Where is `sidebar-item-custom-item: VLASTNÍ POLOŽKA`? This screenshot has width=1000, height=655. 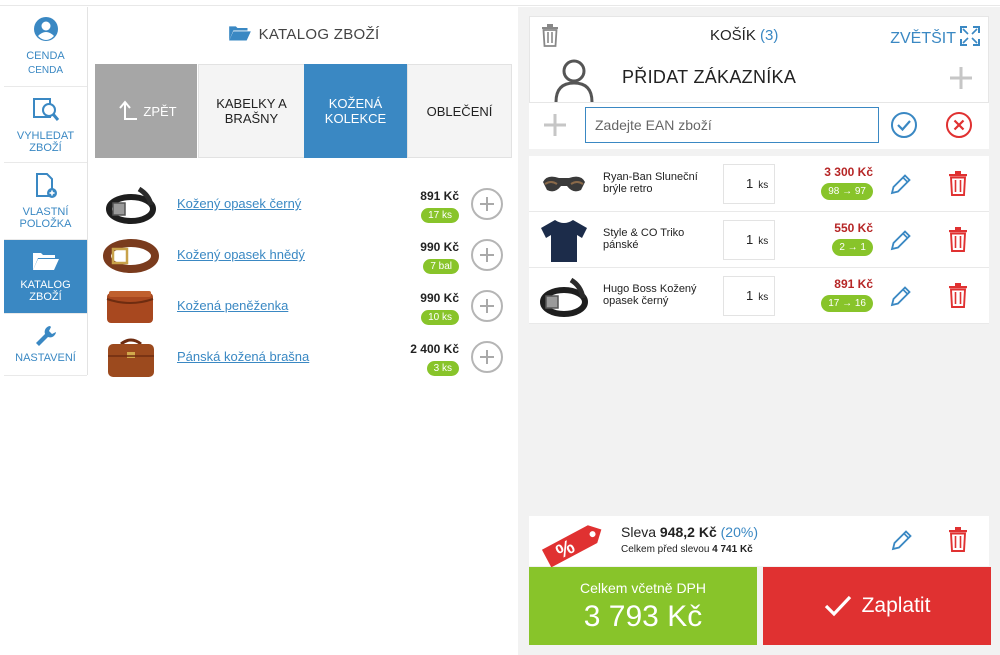 sidebar-item-custom-item: VLASTNÍ POLOŽKA is located at coordinates (45, 201).